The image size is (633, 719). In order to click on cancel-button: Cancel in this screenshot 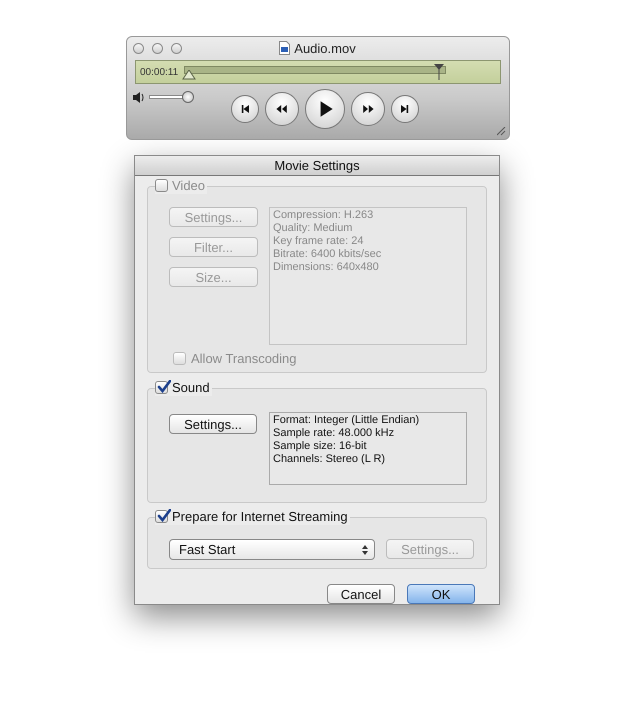, I will do `click(361, 594)`.